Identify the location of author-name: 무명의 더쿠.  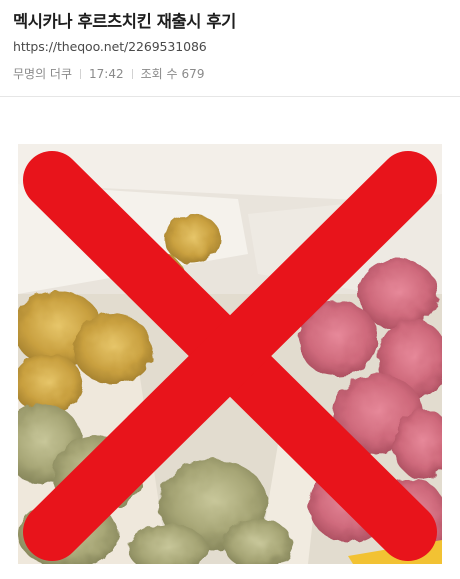
(42, 73).